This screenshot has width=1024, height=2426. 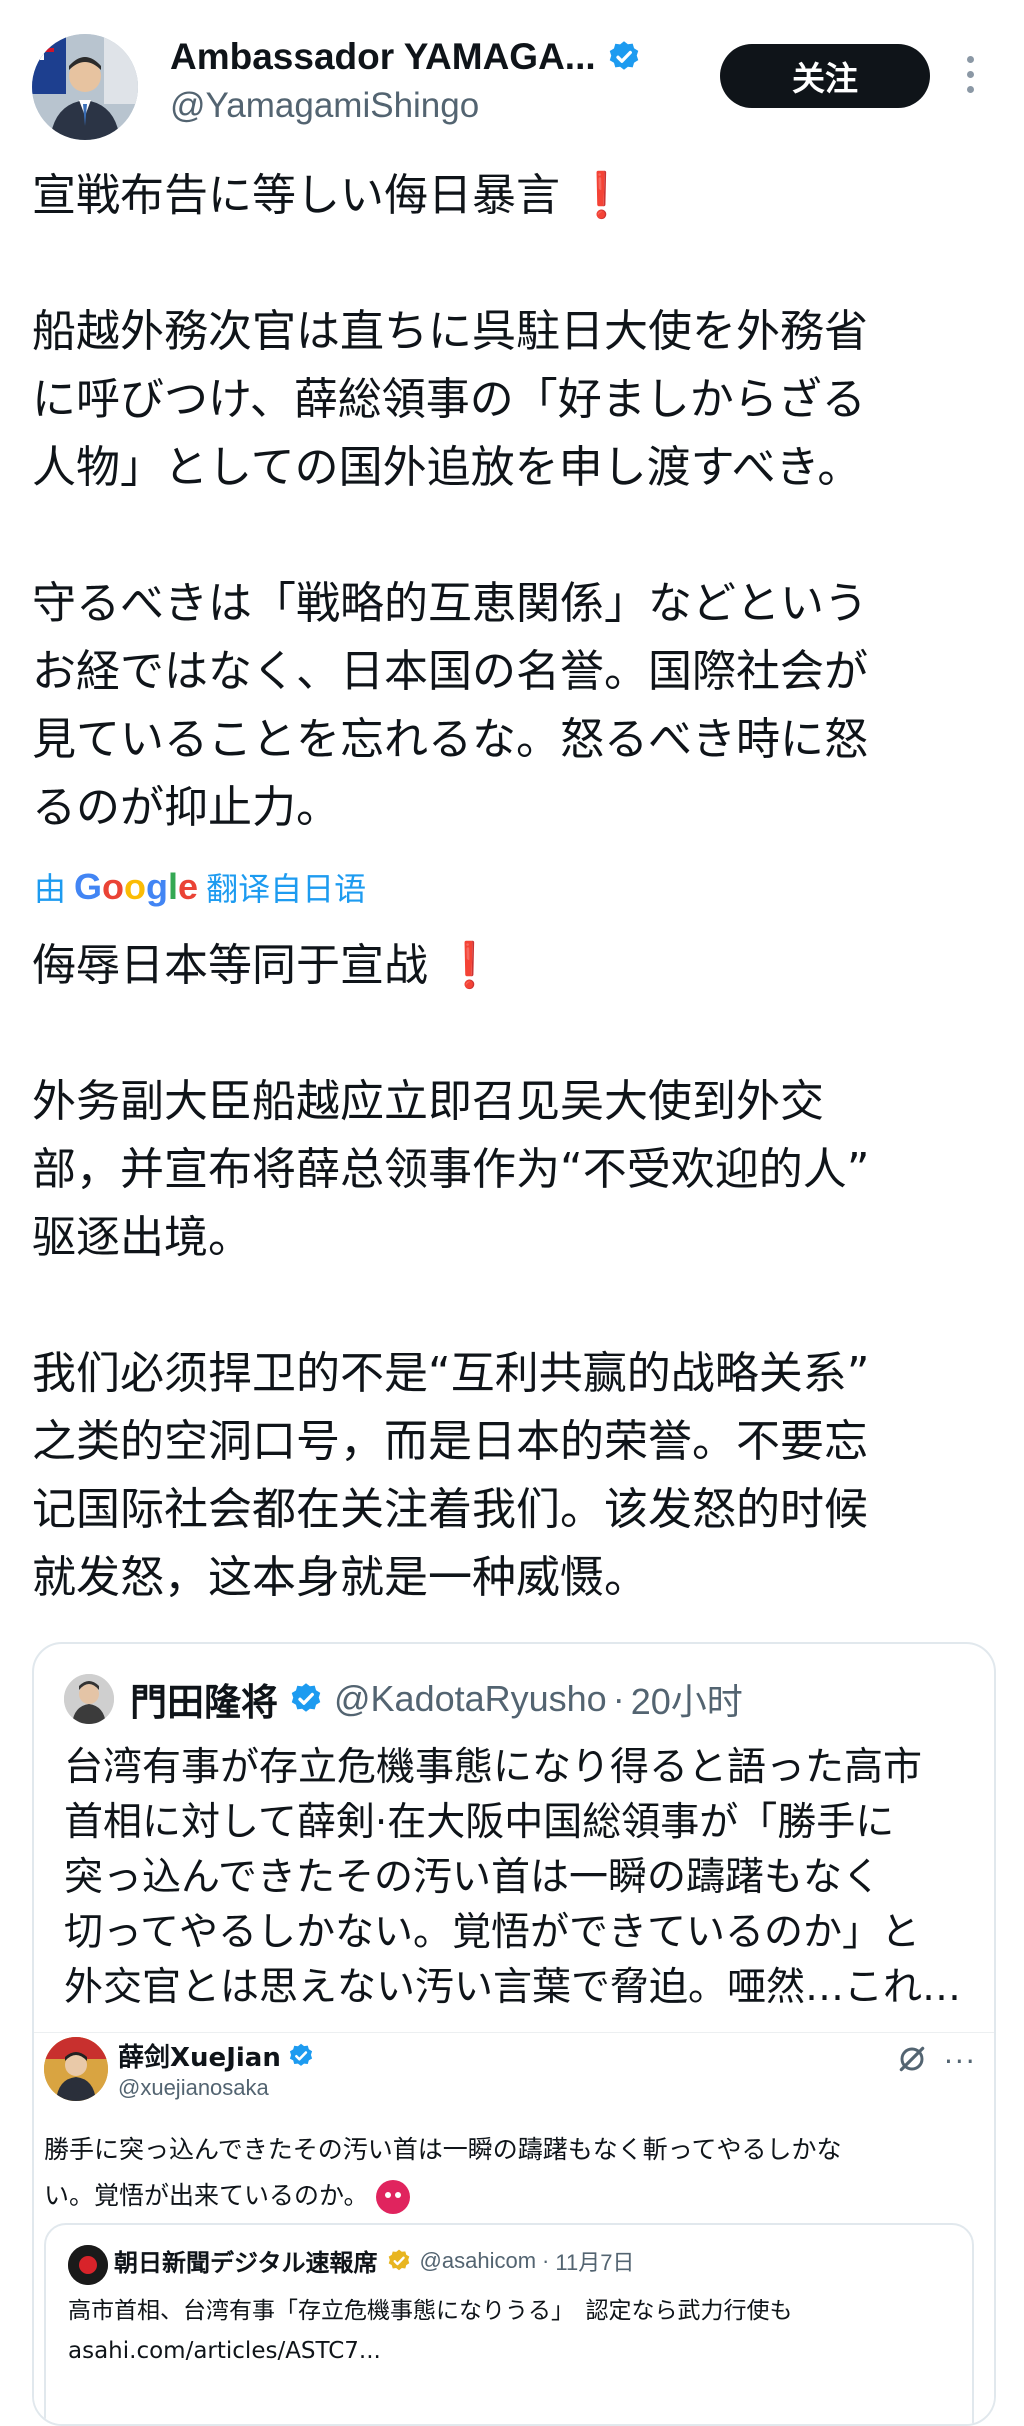 I want to click on quote-author-avatar, so click(x=89, y=1699).